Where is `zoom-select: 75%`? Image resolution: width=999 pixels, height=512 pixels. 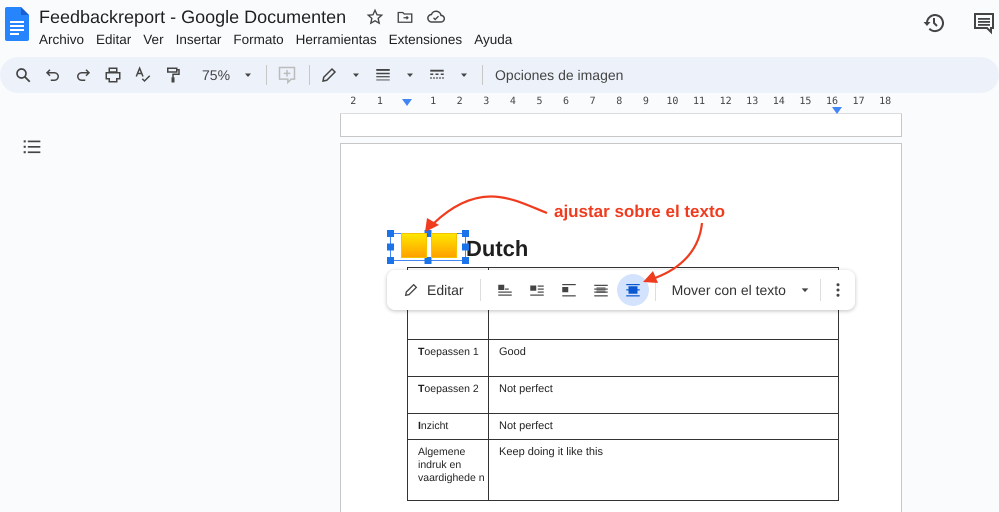 zoom-select: 75% is located at coordinates (216, 75).